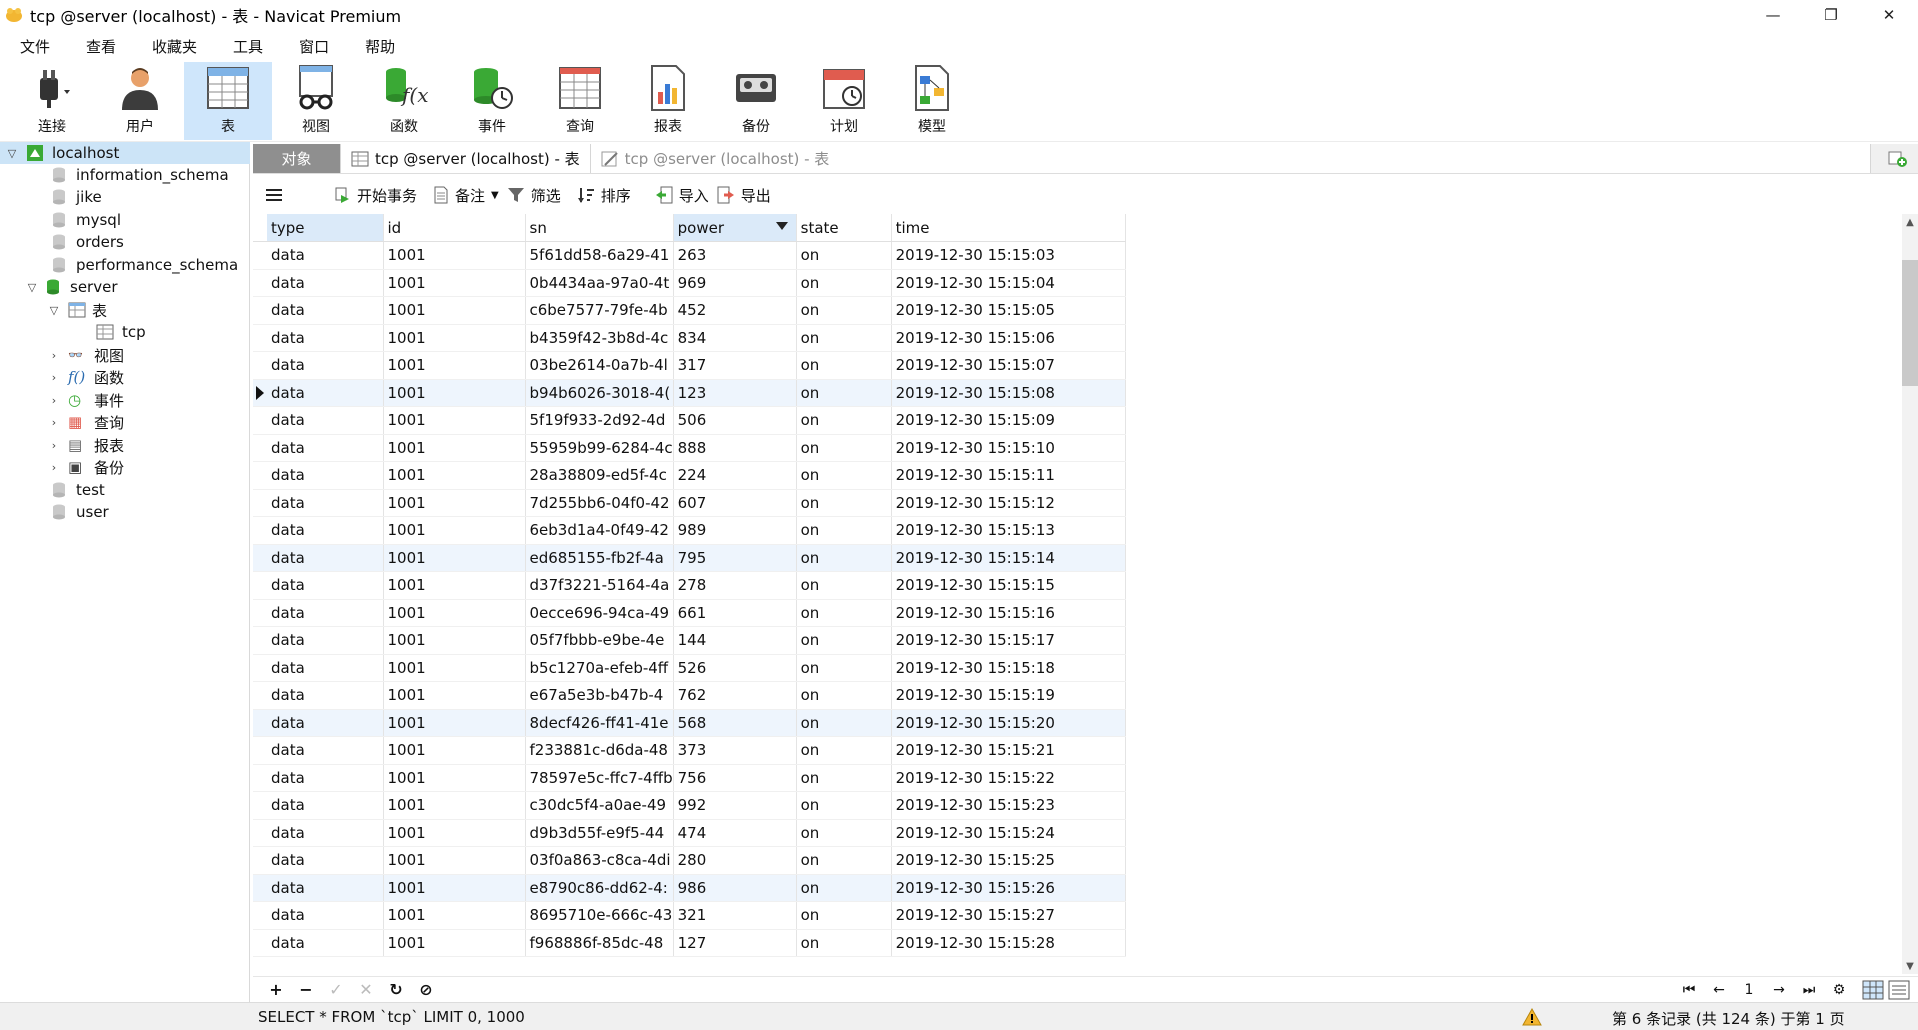 The height and width of the screenshot is (1030, 1918). Describe the element at coordinates (325, 228) in the screenshot. I see `column-header-type: type` at that location.